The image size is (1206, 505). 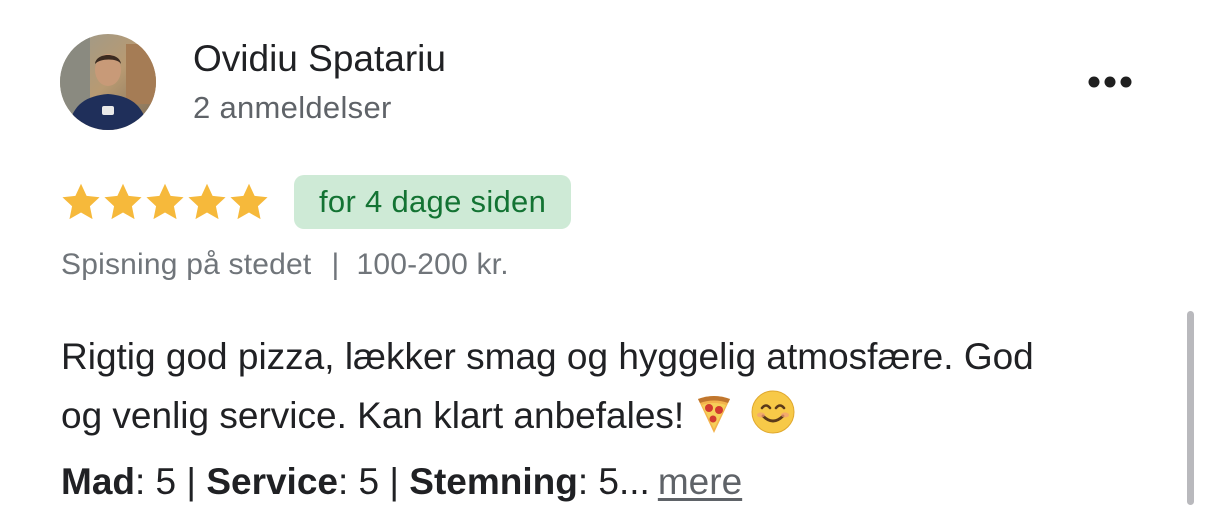 What do you see at coordinates (714, 421) in the screenshot?
I see `pizza-emoji-icon` at bounding box center [714, 421].